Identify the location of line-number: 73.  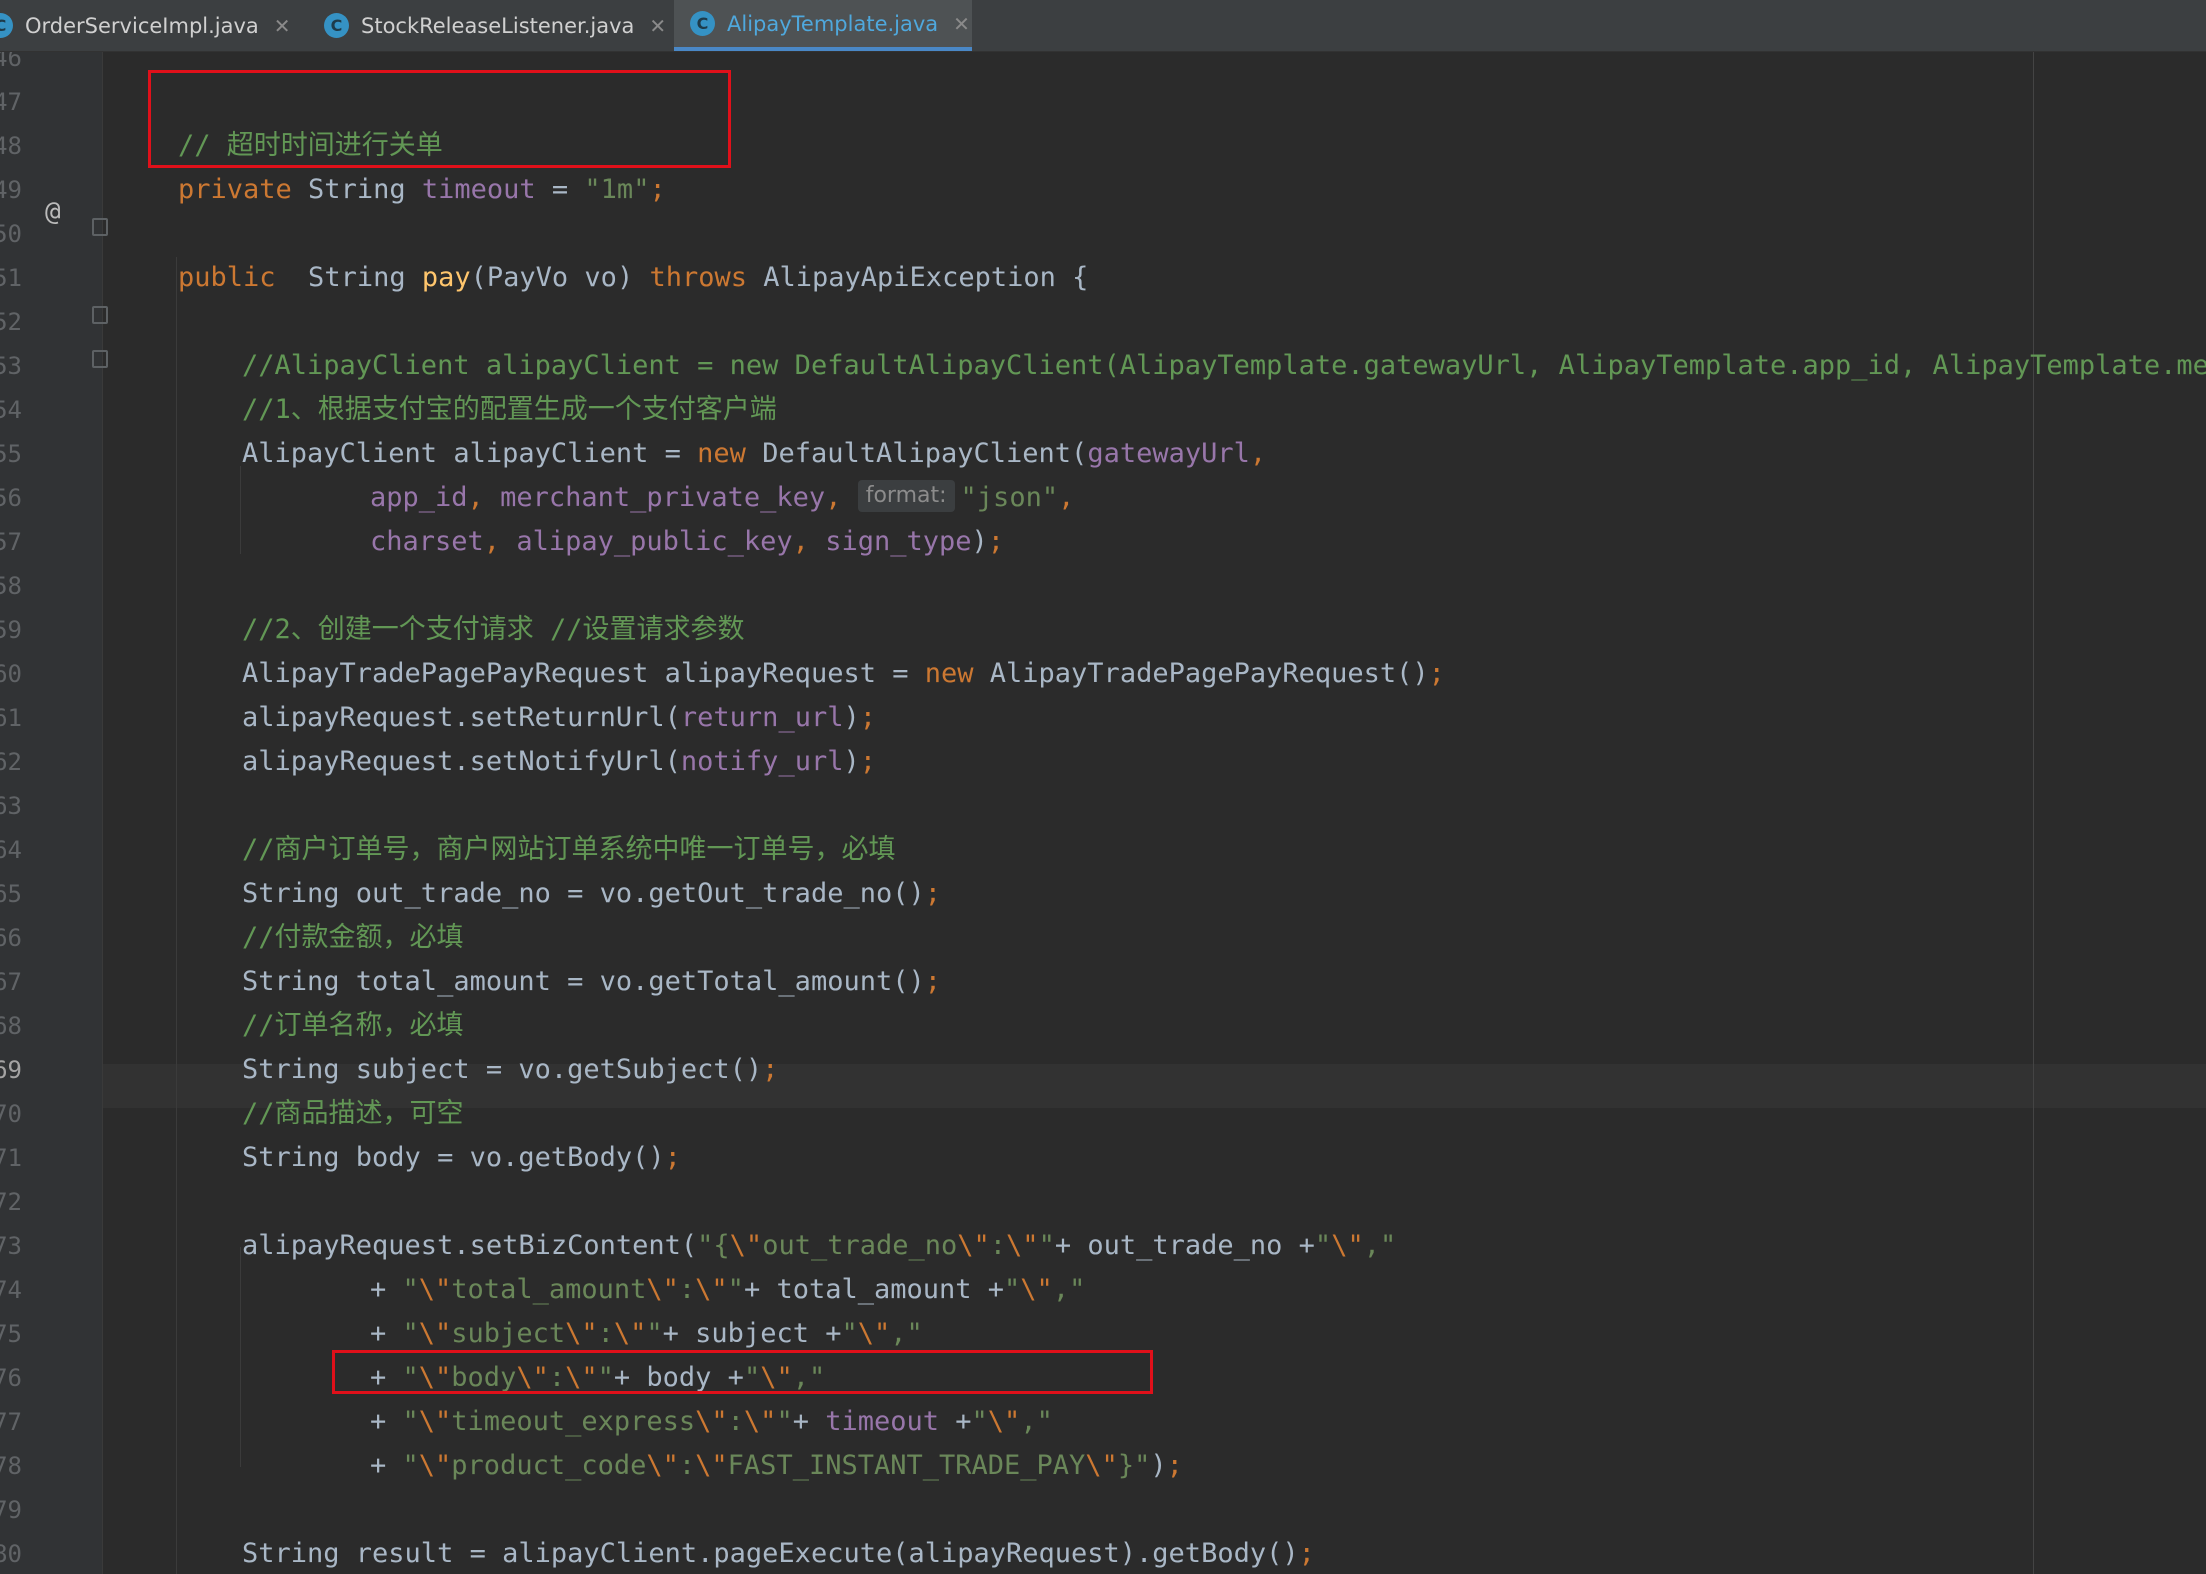
(11, 1246).